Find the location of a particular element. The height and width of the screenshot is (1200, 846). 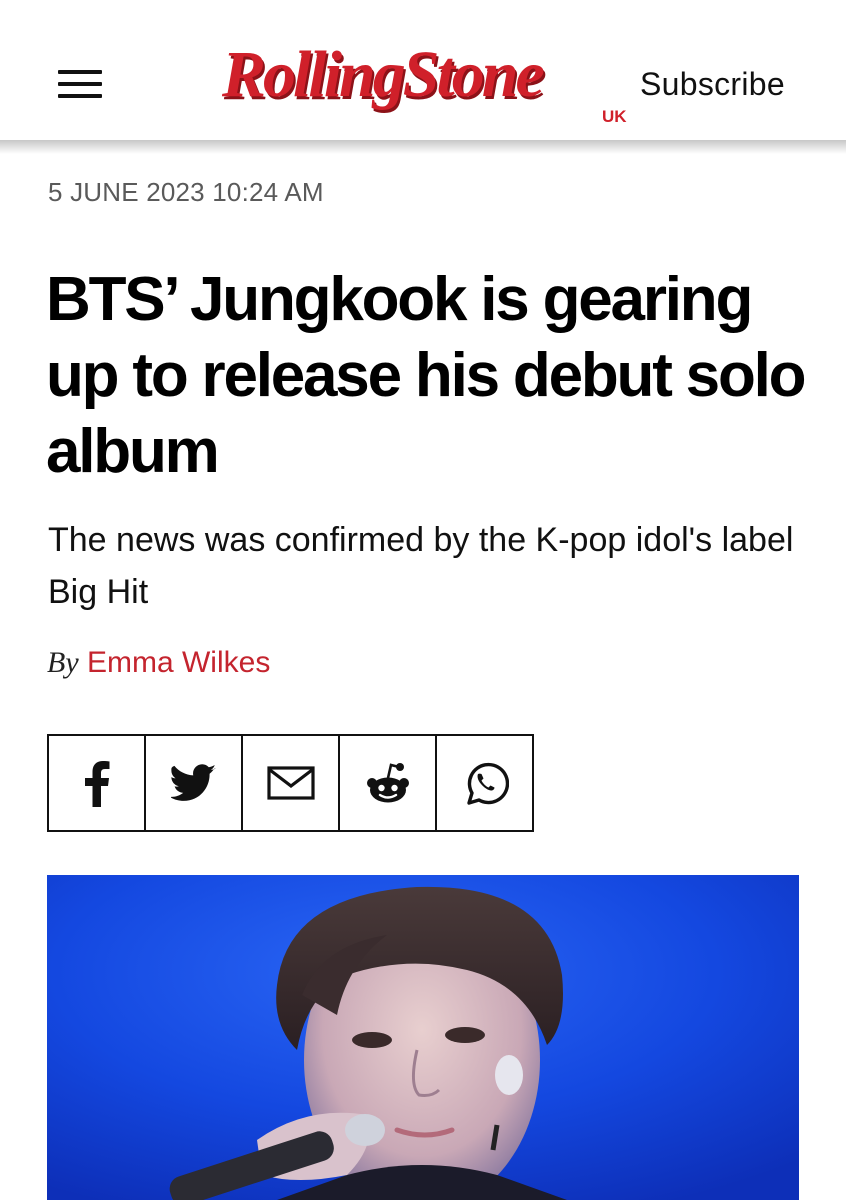

svg-text: UK is located at coordinates (614, 116).